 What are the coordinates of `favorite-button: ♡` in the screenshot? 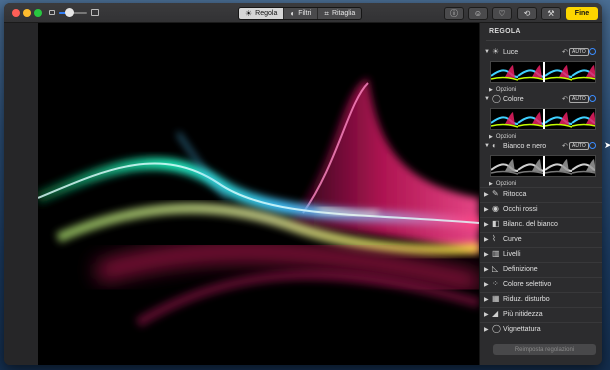 It's located at (502, 13).